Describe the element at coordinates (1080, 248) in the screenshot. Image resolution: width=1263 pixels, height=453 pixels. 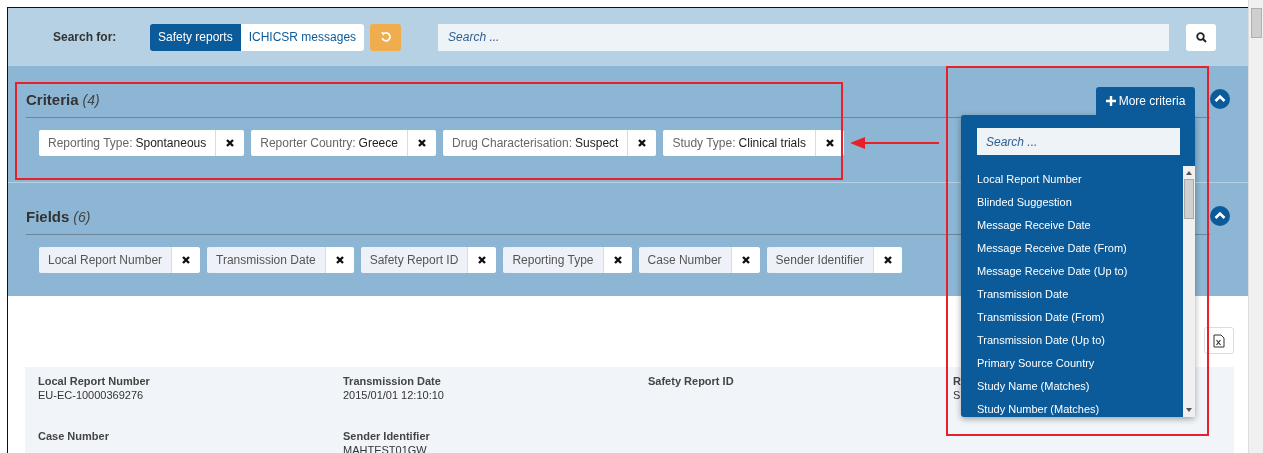
I see `dropdown-option: Message Receive Date (From)` at that location.